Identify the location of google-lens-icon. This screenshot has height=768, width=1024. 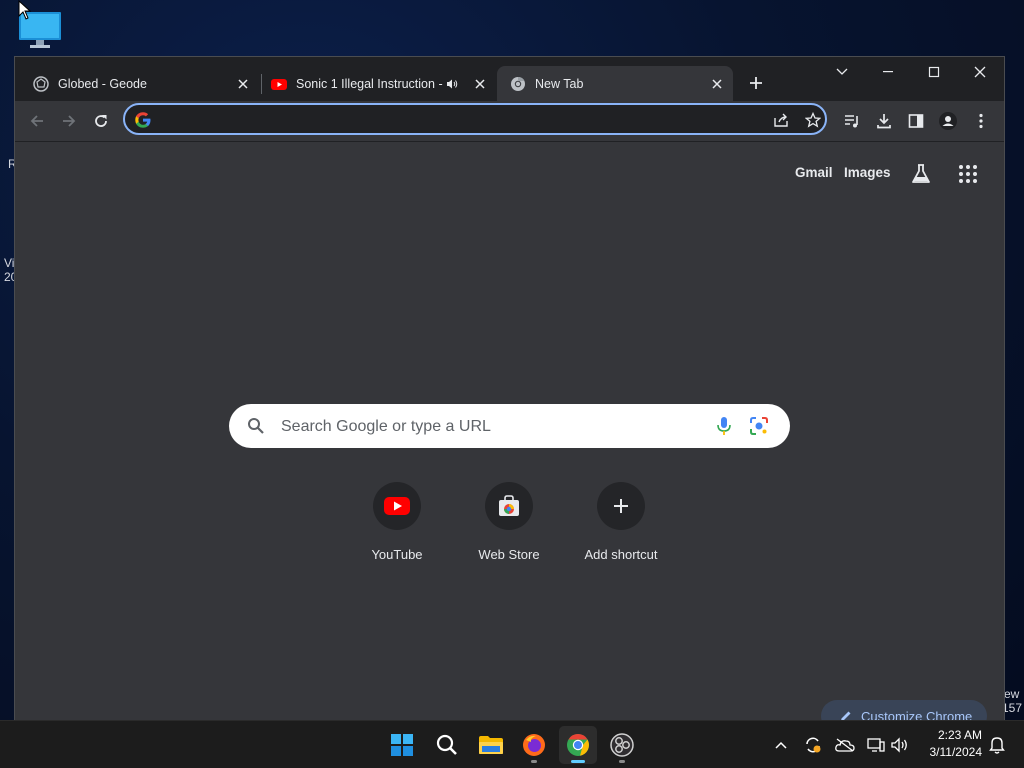
(759, 426).